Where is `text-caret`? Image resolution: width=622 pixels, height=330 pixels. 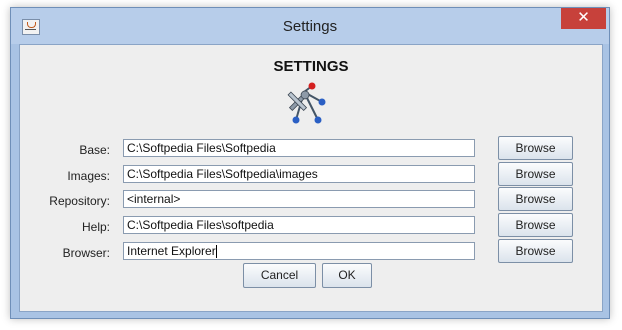 text-caret is located at coordinates (216, 251).